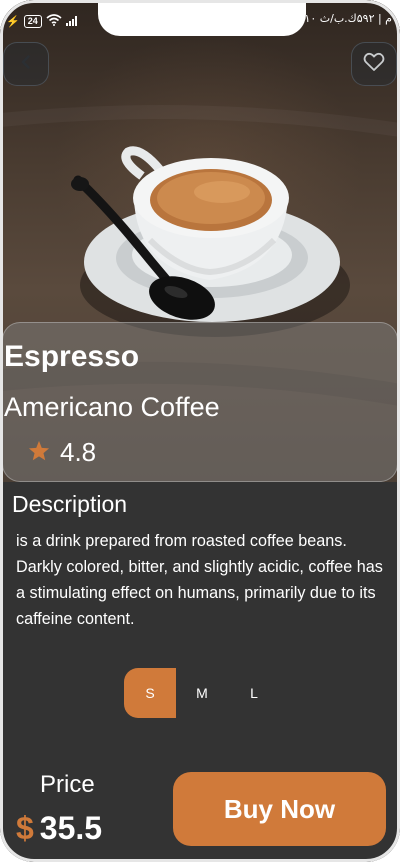 Image resolution: width=400 pixels, height=862 pixels. I want to click on size-option-m: M, so click(202, 693).